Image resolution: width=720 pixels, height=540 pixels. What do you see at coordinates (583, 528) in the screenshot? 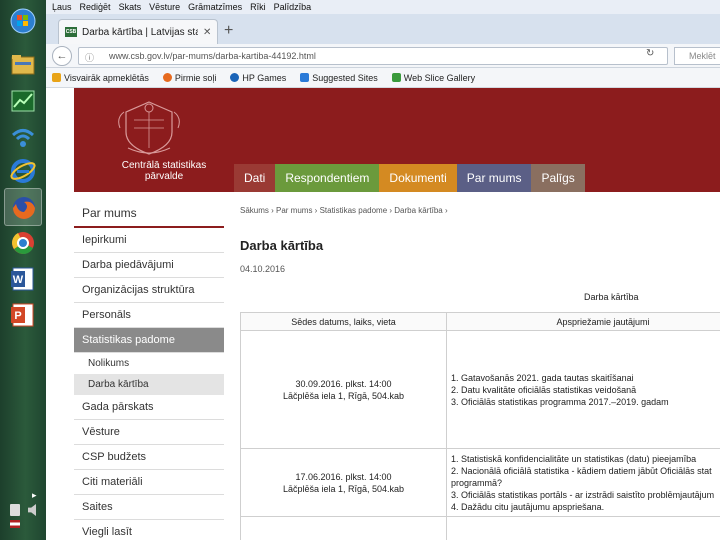
I see `questions-cell` at bounding box center [583, 528].